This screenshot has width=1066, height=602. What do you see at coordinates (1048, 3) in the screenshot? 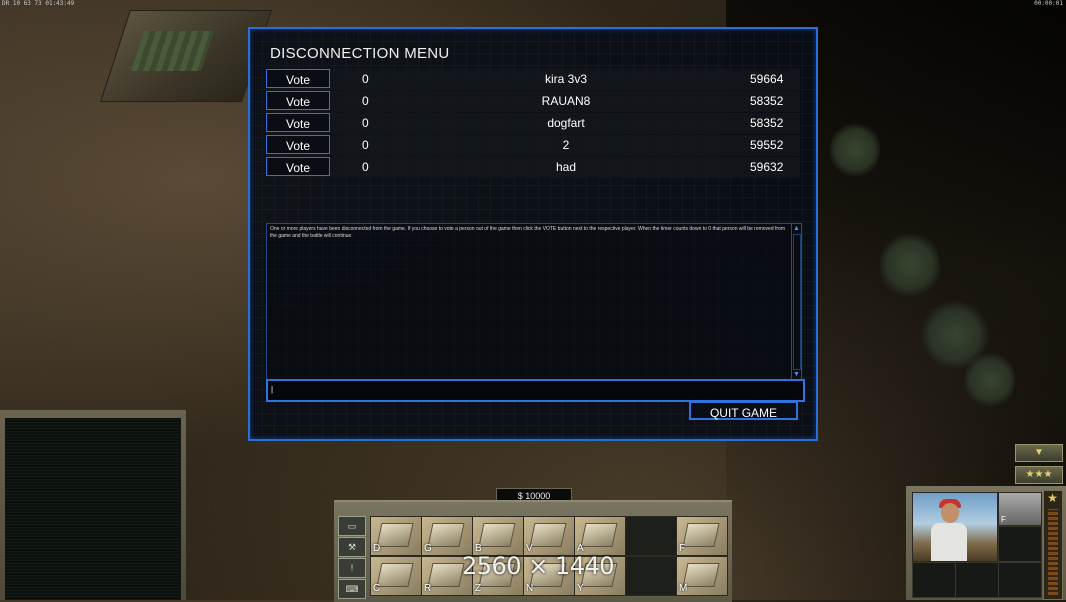
I see `game-timer: 00:00:01` at bounding box center [1048, 3].